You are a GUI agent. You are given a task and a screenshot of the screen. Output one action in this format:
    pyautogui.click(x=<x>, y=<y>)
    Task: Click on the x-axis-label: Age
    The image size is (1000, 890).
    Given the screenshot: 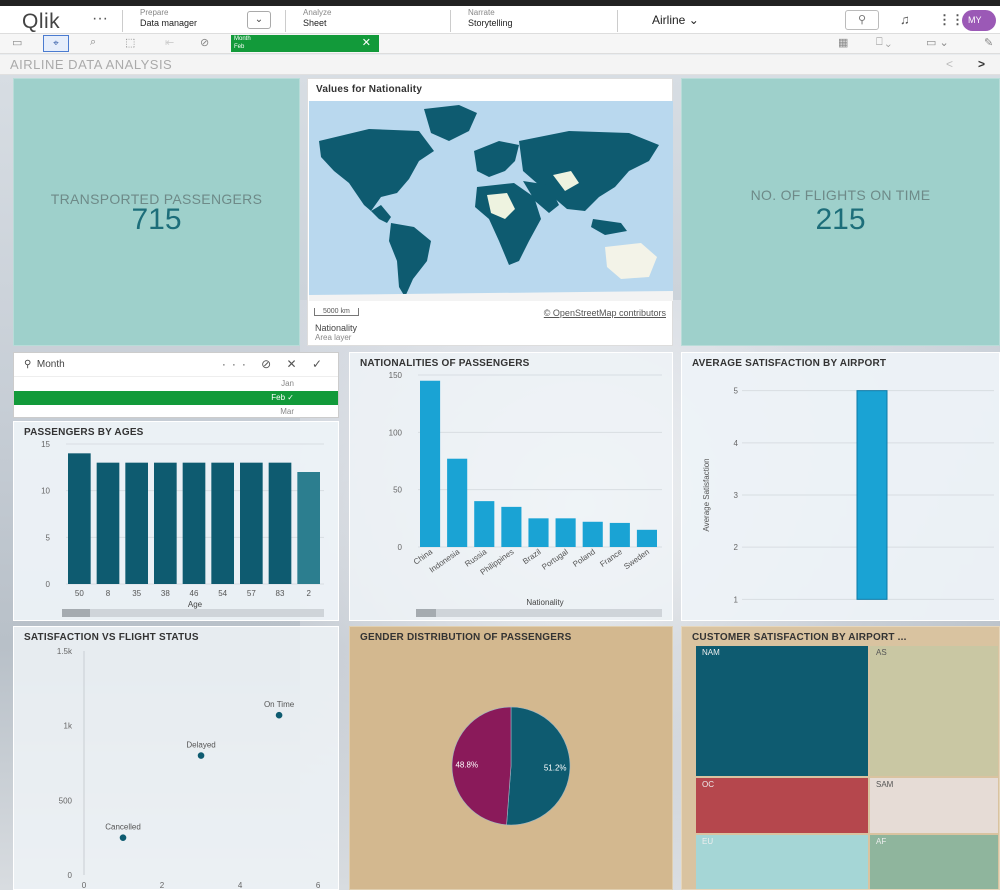 What is the action you would take?
    pyautogui.click(x=195, y=604)
    